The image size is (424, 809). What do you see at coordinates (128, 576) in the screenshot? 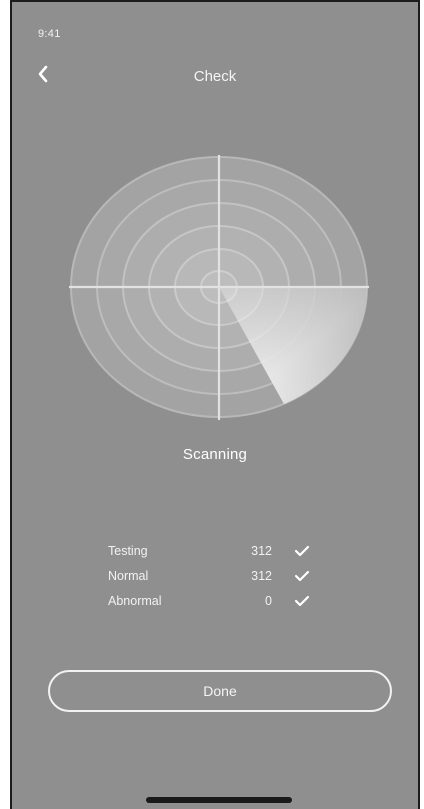
I see `result-label: Normal` at bounding box center [128, 576].